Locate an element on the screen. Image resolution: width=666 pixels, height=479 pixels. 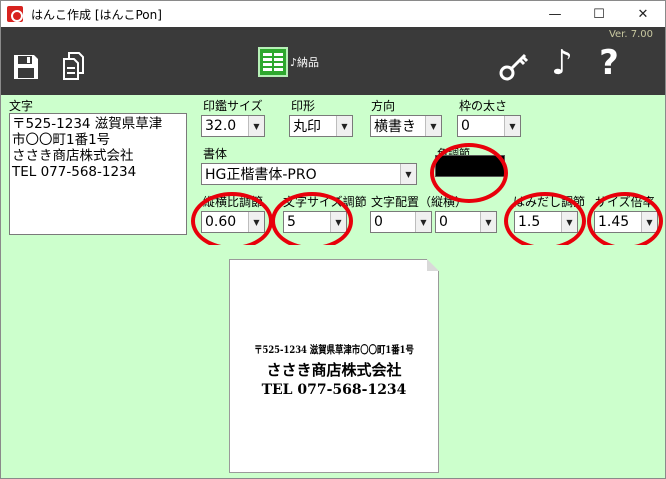
maximize-button: ☐ is located at coordinates (599, 14).